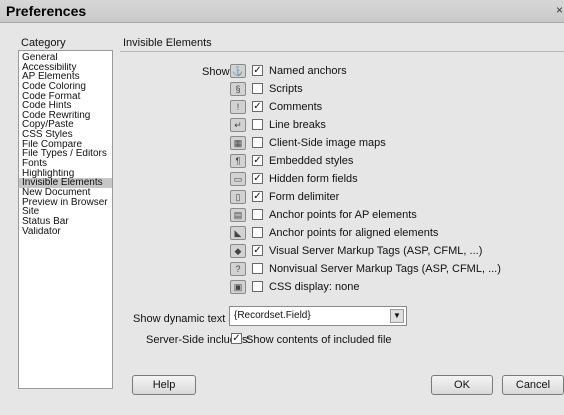 Image resolution: width=564 pixels, height=415 pixels. I want to click on category-item: Preview in Browser, so click(65, 203).